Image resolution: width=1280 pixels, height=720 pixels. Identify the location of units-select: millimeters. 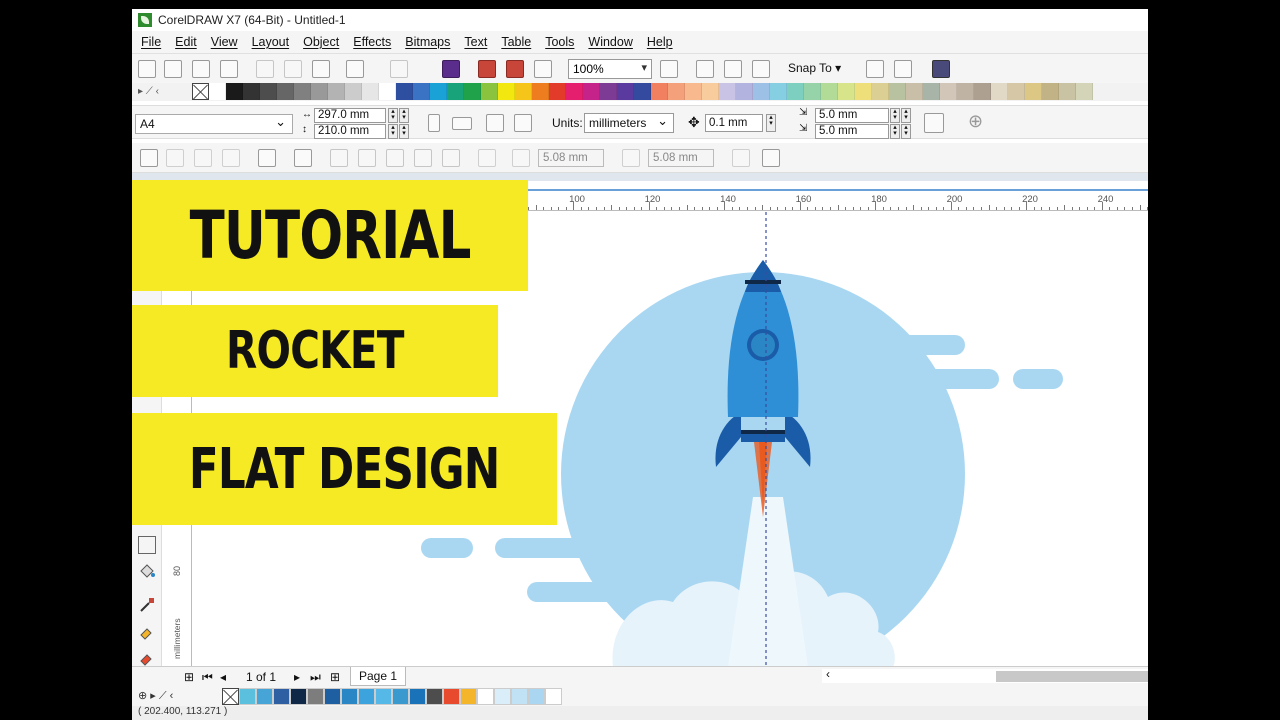
(629, 123).